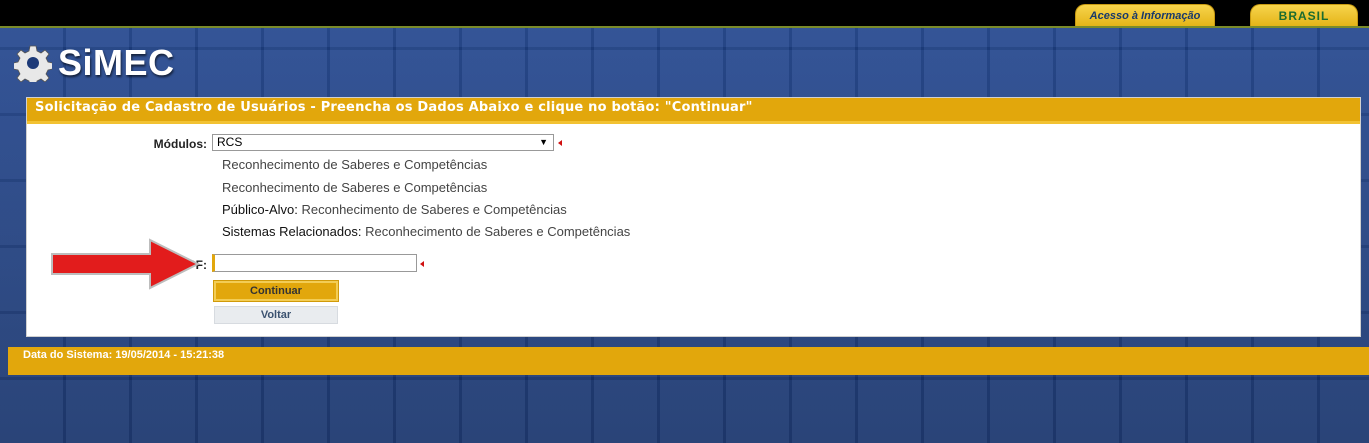 The height and width of the screenshot is (443, 1369). I want to click on voltar-button: Voltar, so click(276, 315).